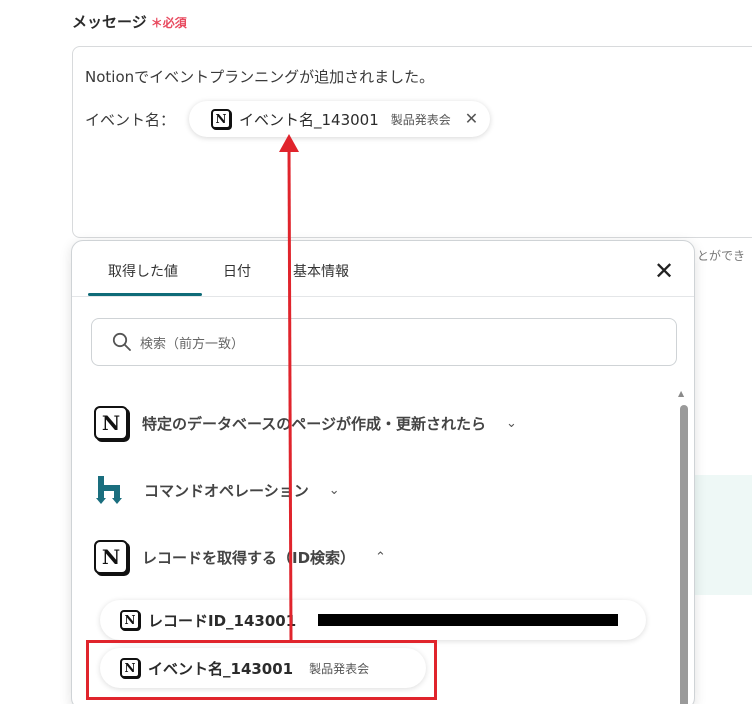 The image size is (752, 704). What do you see at coordinates (109, 490) in the screenshot?
I see `command-operation-icon` at bounding box center [109, 490].